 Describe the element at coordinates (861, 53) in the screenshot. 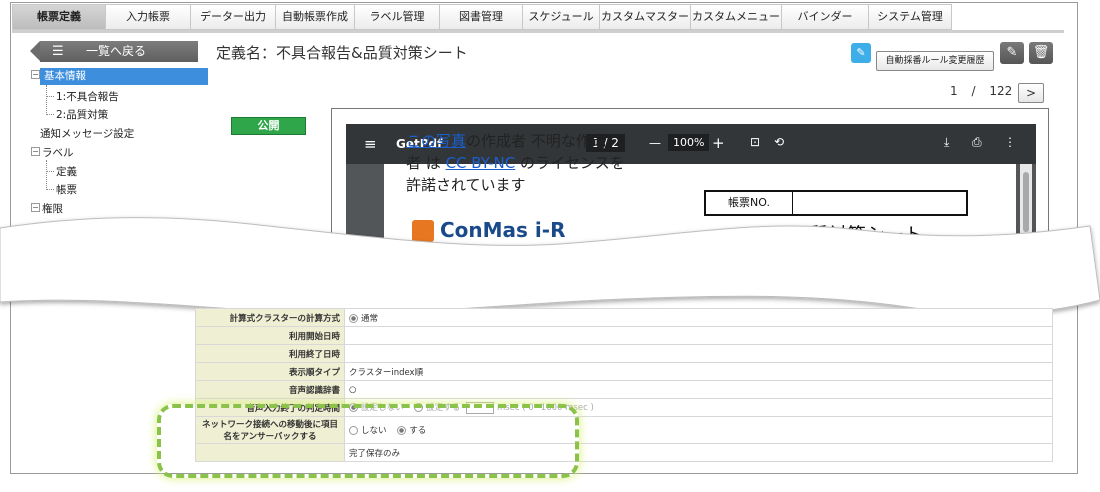

I see `rule-icon: ✎` at that location.